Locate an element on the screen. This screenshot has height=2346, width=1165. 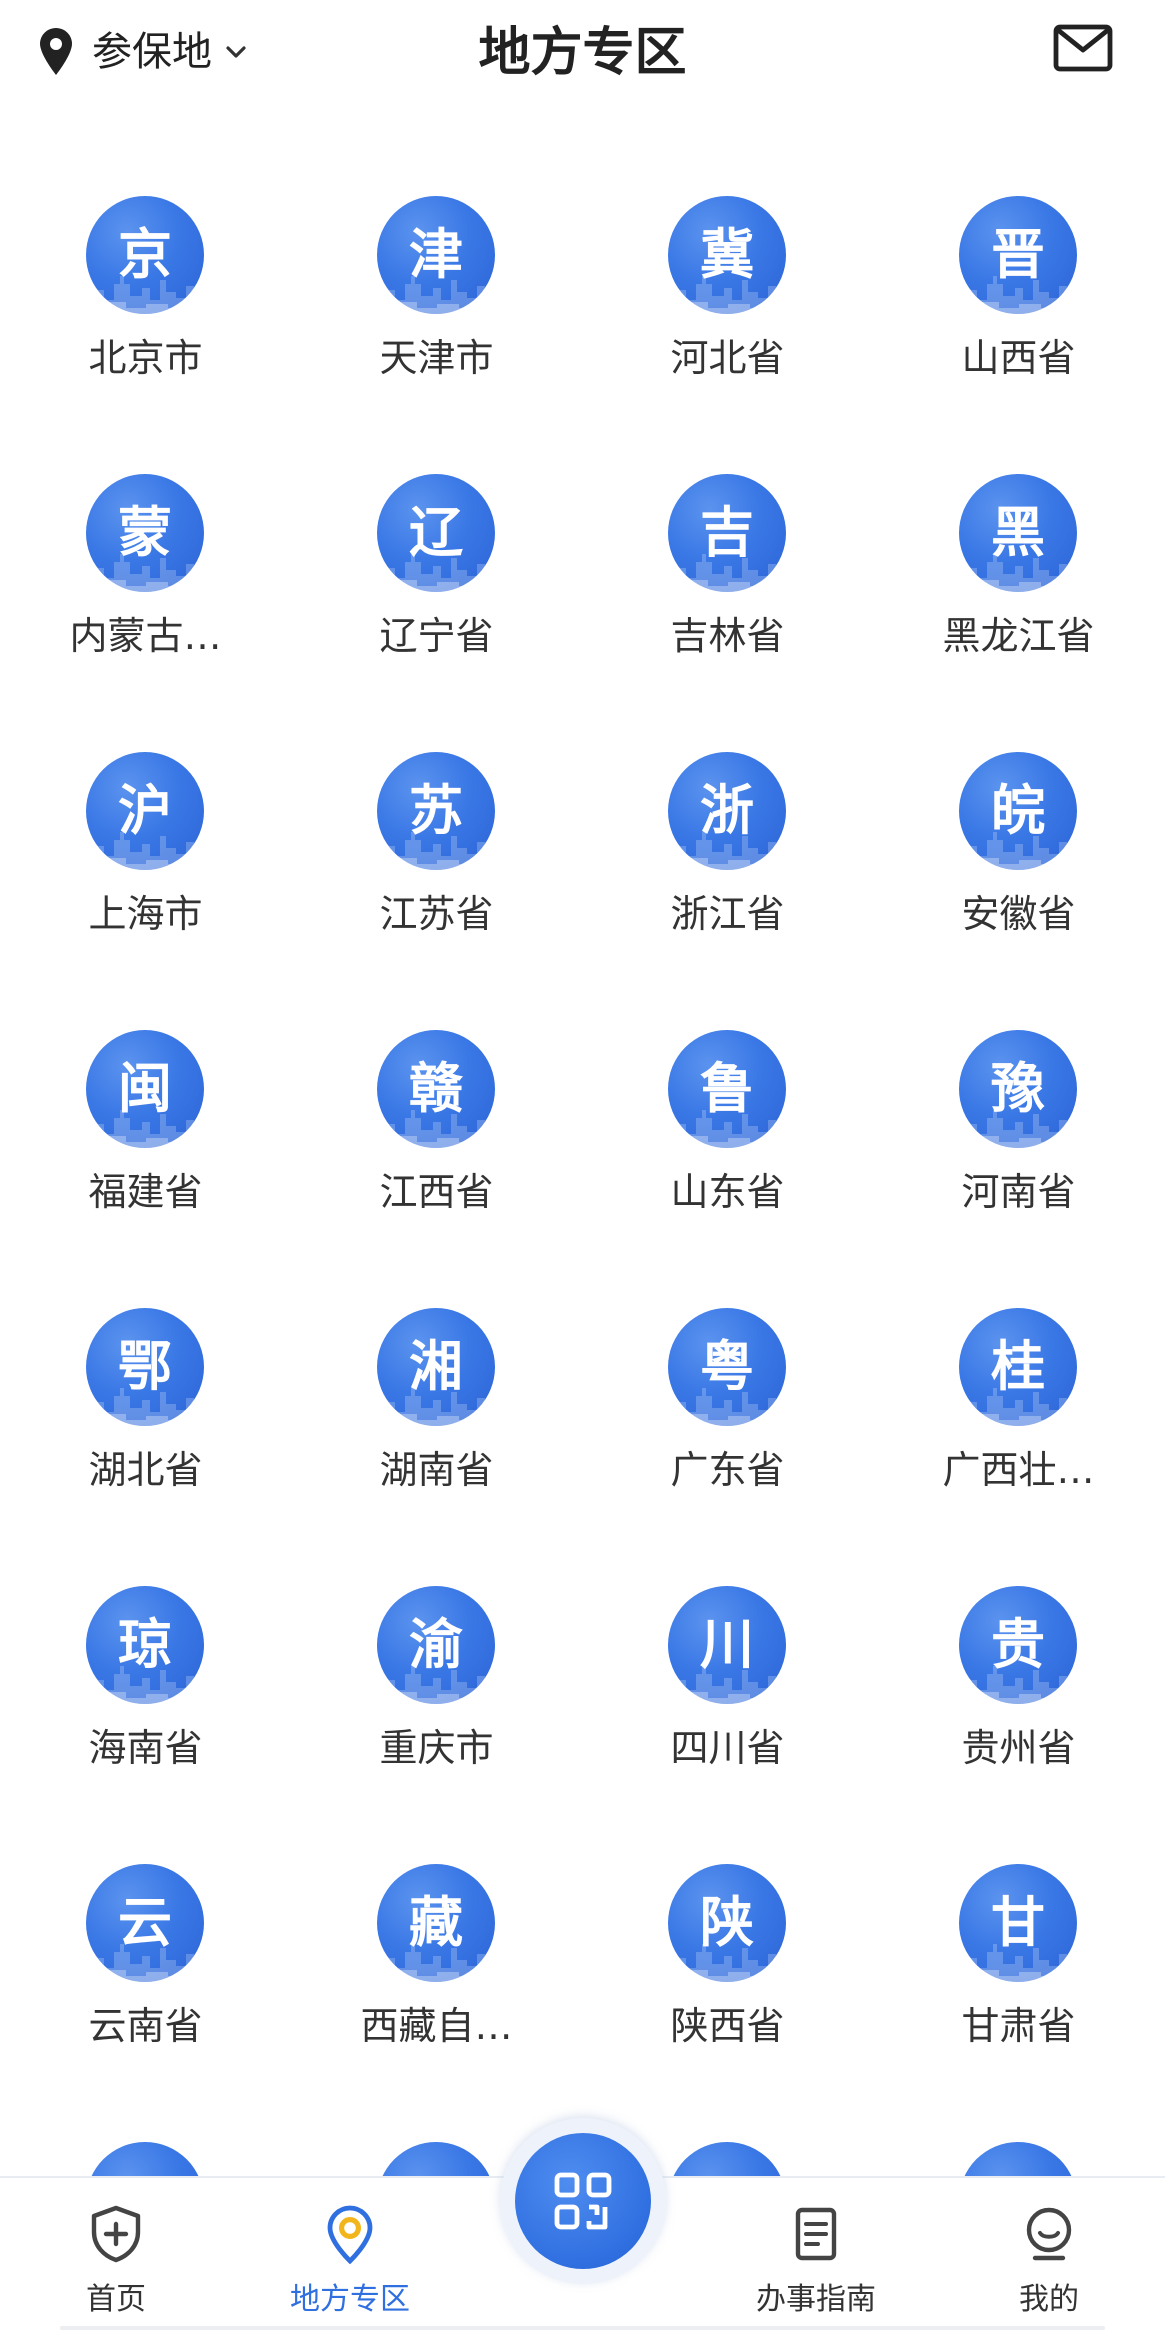
region-badge-icon: 甘 is located at coordinates (1018, 1923).